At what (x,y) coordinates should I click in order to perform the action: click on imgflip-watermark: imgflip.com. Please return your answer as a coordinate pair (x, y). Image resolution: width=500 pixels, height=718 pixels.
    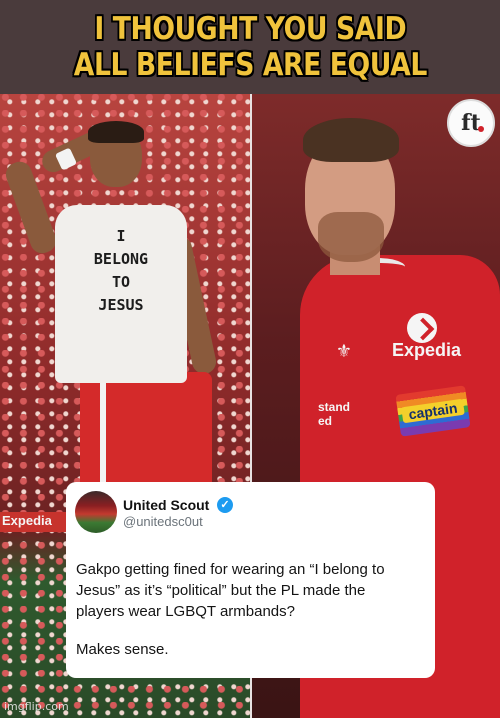
    Looking at the image, I should click on (36, 706).